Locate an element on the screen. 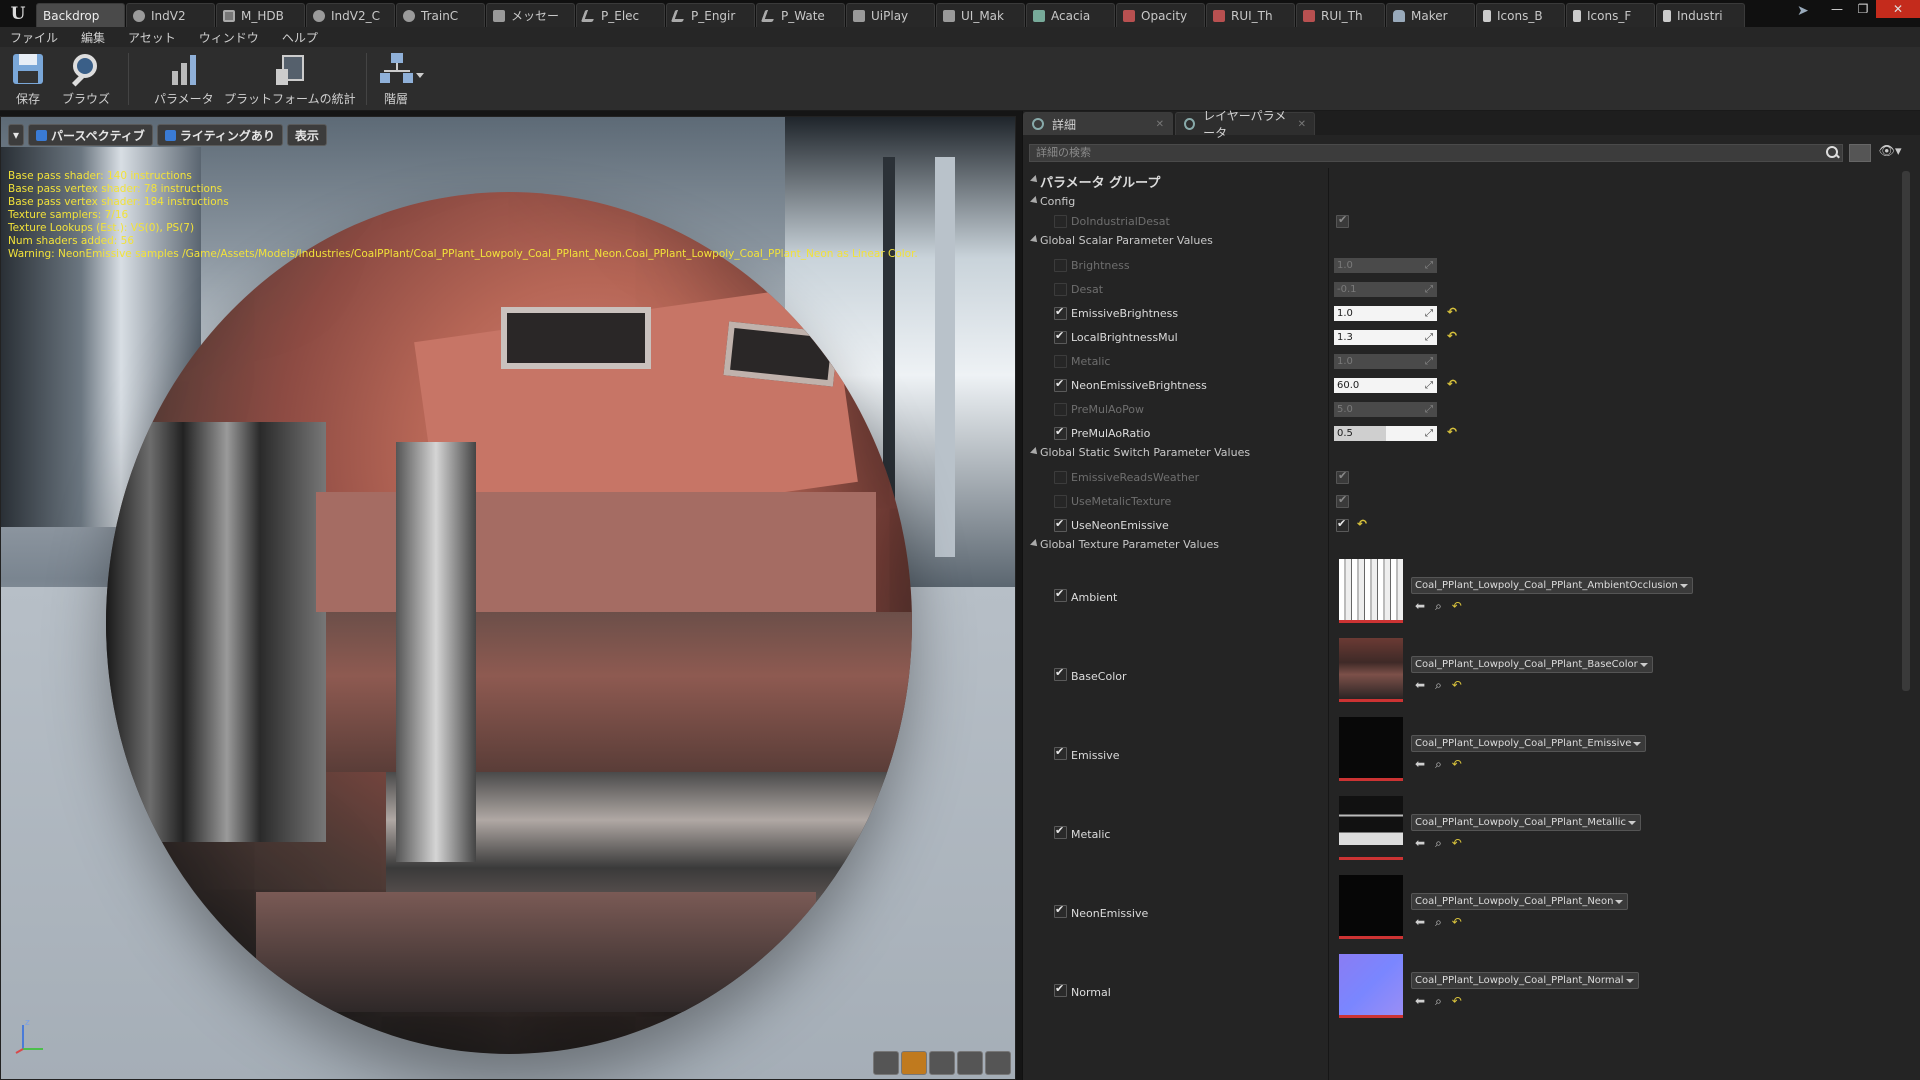 This screenshot has height=1080, width=1920. menu-file: ファイル is located at coordinates (34, 37).